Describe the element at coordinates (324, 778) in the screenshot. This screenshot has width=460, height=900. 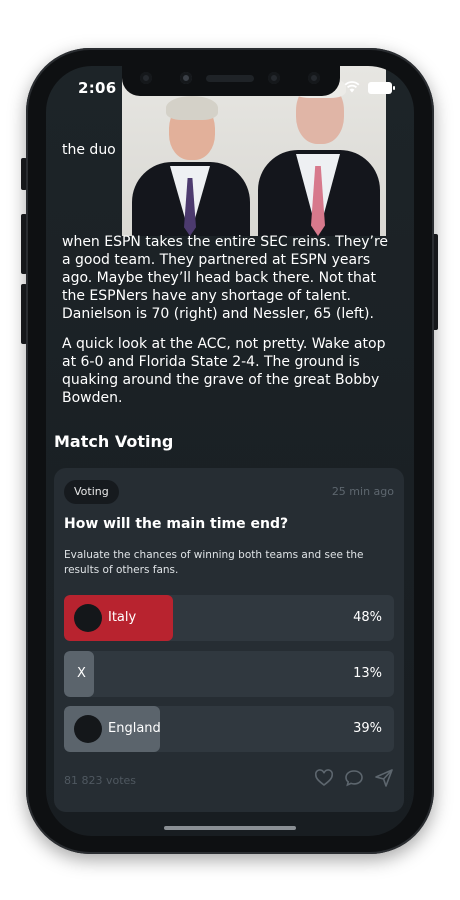
I see `heart-icon` at that location.